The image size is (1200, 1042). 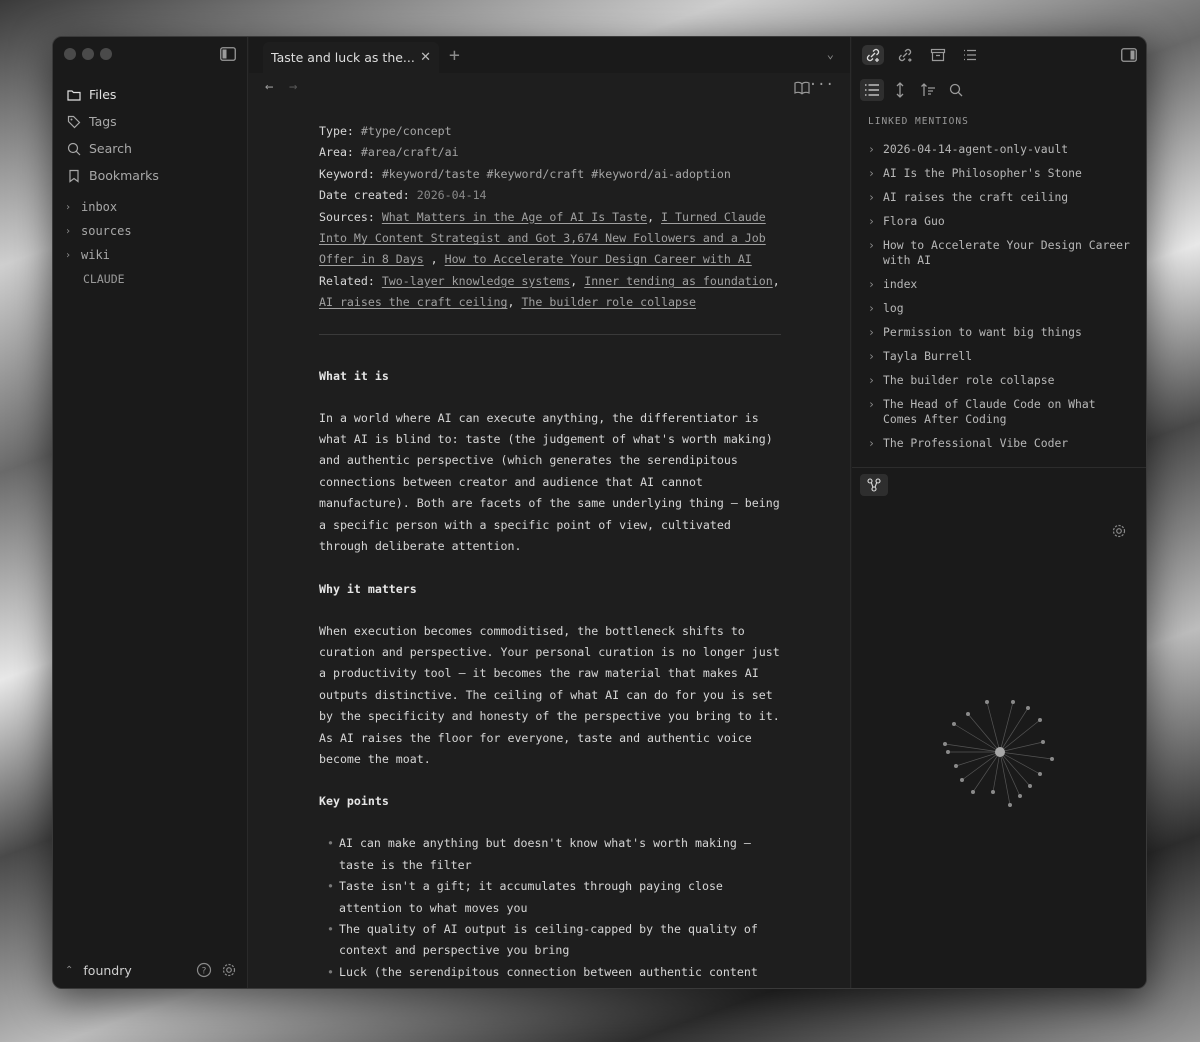 What do you see at coordinates (106, 54) in the screenshot?
I see `maximize-window-button` at bounding box center [106, 54].